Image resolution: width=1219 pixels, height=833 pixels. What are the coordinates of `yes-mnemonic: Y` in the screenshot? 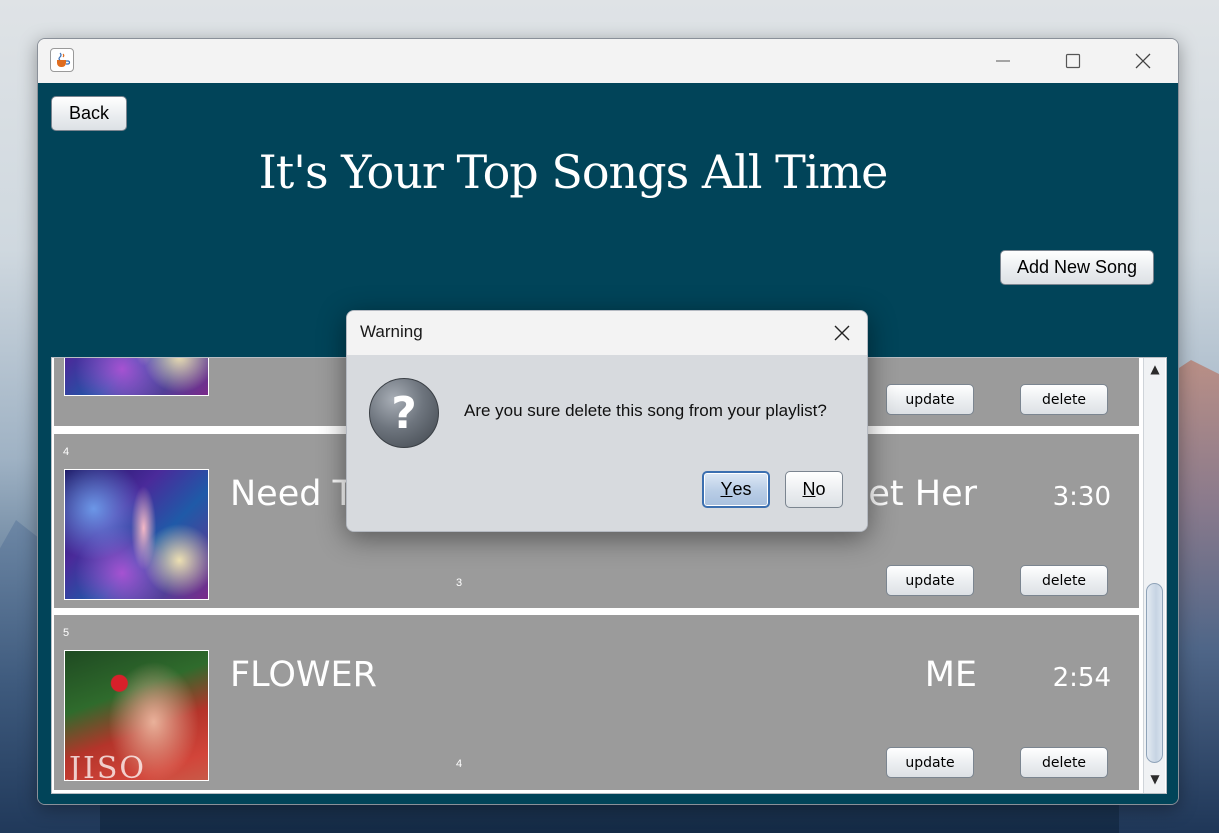 It's located at (726, 489).